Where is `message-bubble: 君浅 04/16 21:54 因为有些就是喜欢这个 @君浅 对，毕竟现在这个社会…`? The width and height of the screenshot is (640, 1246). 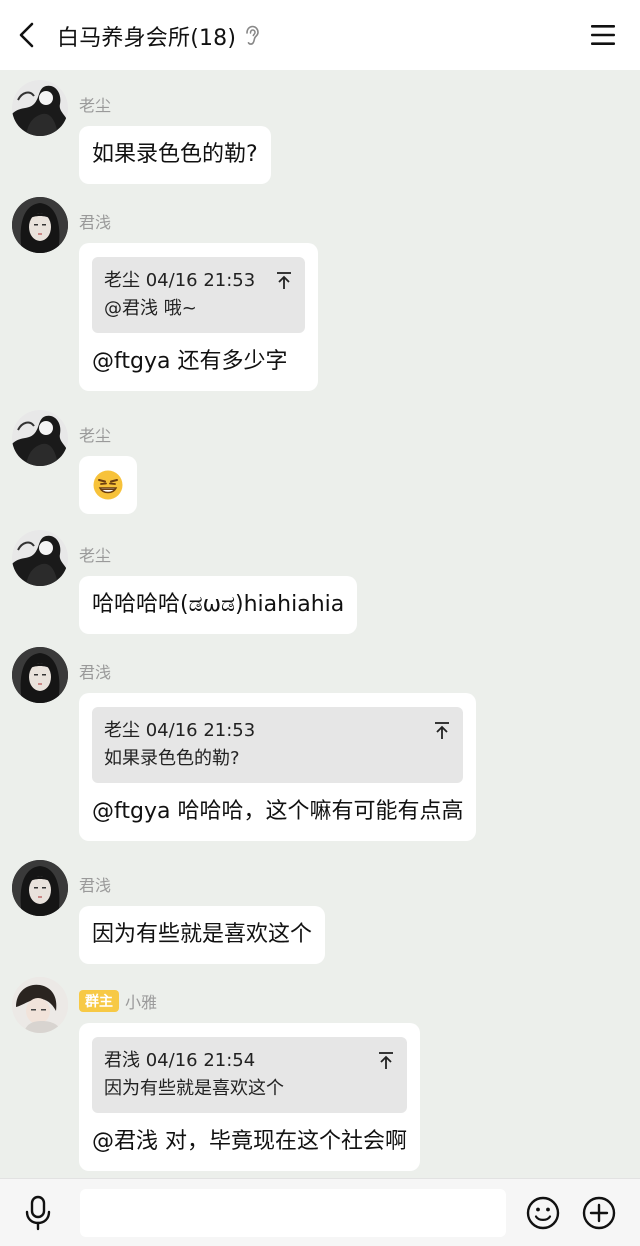 message-bubble: 君浅 04/16 21:54 因为有些就是喜欢这个 @君浅 对，毕竟现在这个社会… is located at coordinates (249, 1097).